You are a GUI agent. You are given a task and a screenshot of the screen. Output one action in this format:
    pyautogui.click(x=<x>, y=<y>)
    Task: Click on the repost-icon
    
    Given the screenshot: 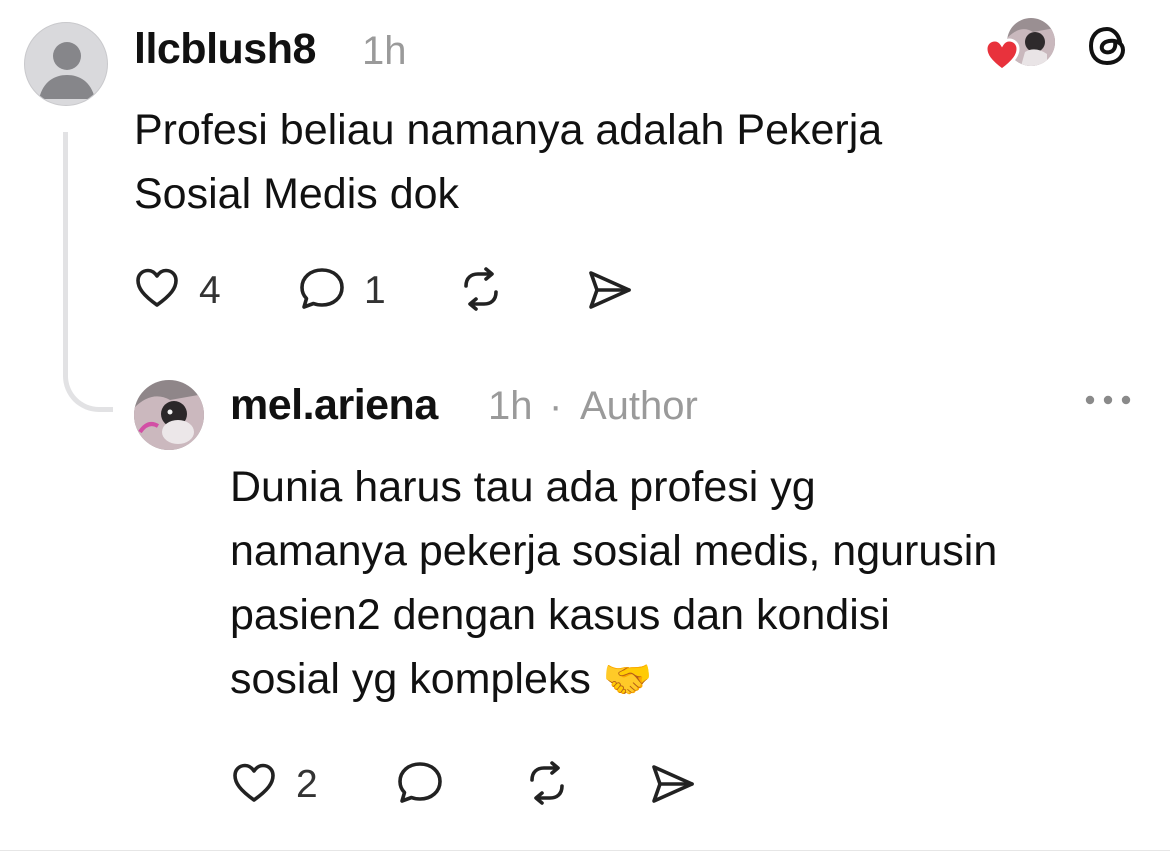 What is the action you would take?
    pyautogui.click(x=481, y=289)
    